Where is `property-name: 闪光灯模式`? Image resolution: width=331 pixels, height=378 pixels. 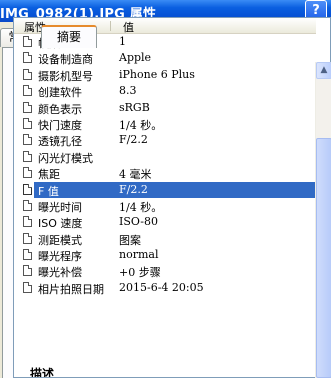 property-name: 闪光灯模式 is located at coordinates (65, 158).